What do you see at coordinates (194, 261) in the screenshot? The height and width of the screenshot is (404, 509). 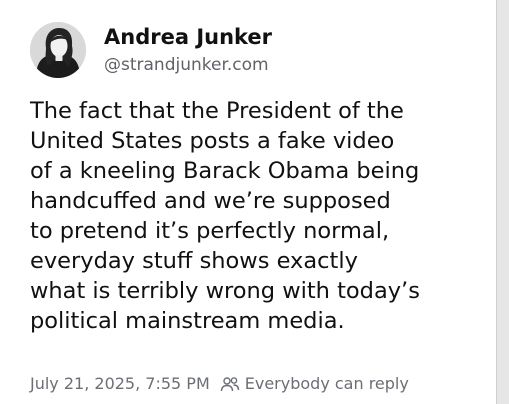 I see `post-text-line: everyday stuff shows exactly` at bounding box center [194, 261].